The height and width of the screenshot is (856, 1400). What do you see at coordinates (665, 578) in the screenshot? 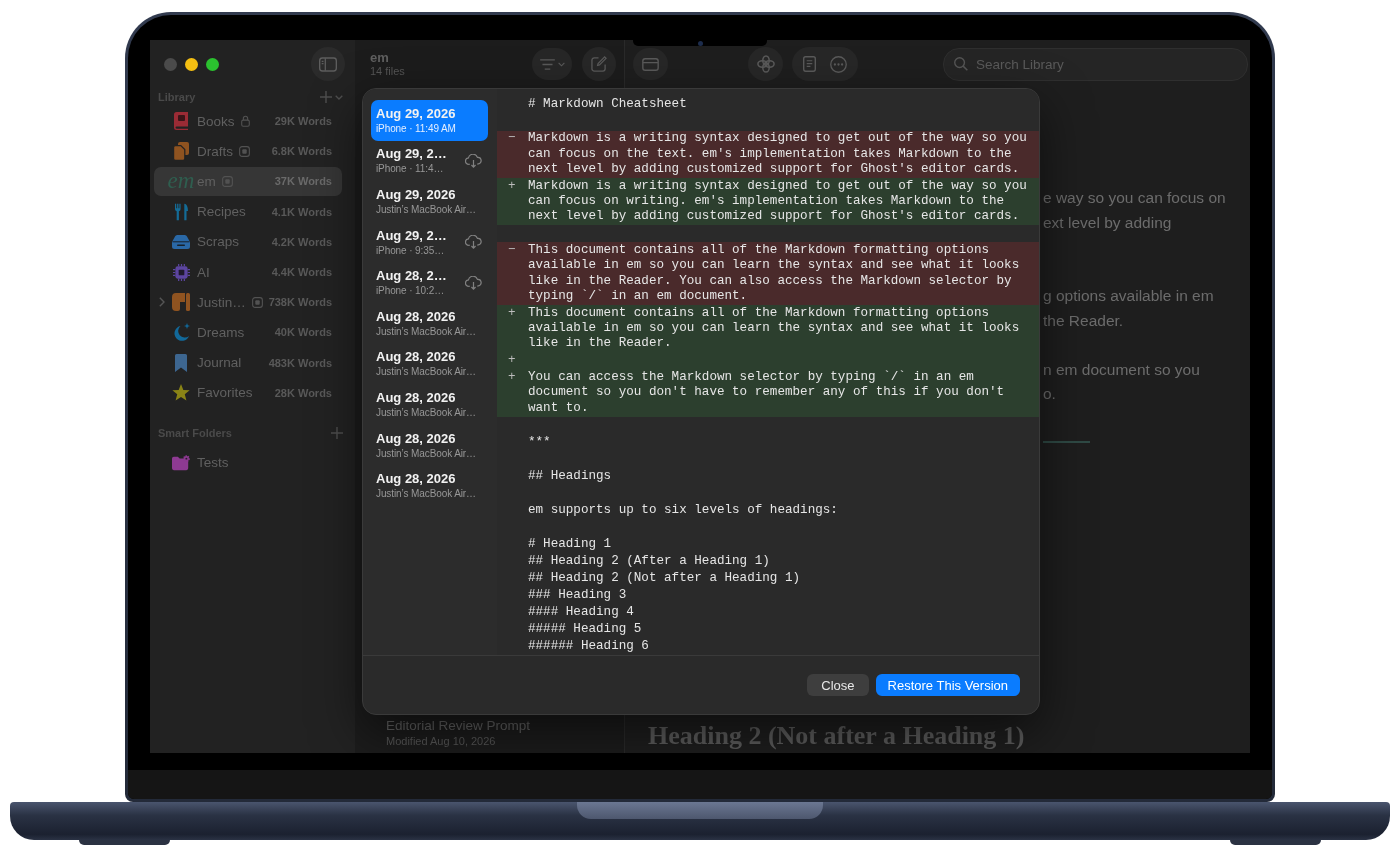
I see `code-line: ## Heading 2 (Not after a Heading 1)` at bounding box center [665, 578].